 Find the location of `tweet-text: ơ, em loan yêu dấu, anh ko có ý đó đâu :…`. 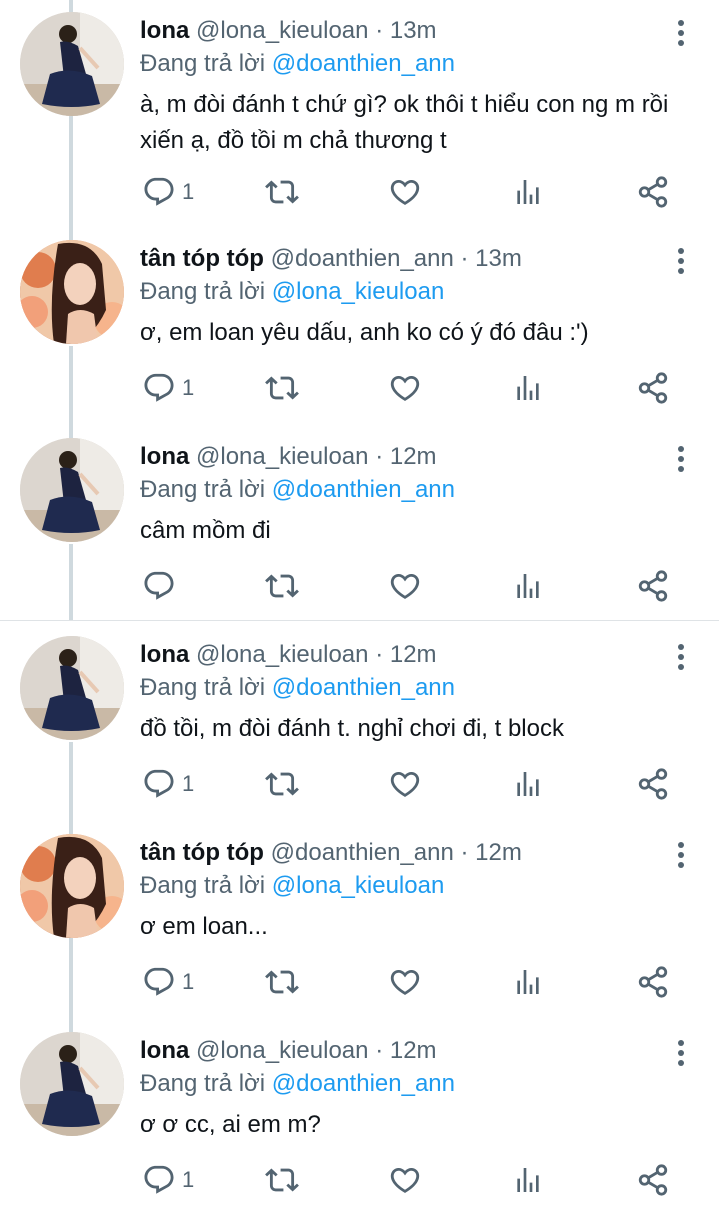

tweet-text: ơ, em loan yêu dấu, anh ko có ý đó đâu :… is located at coordinates (364, 332).